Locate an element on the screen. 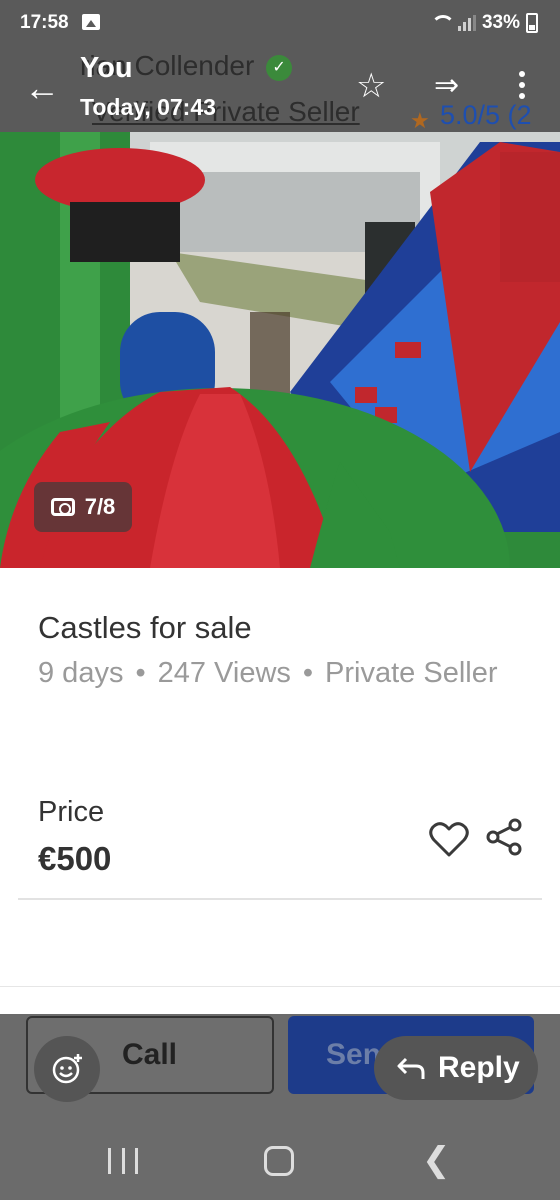  nav-back-icon: ❮ is located at coordinates (436, 1160).